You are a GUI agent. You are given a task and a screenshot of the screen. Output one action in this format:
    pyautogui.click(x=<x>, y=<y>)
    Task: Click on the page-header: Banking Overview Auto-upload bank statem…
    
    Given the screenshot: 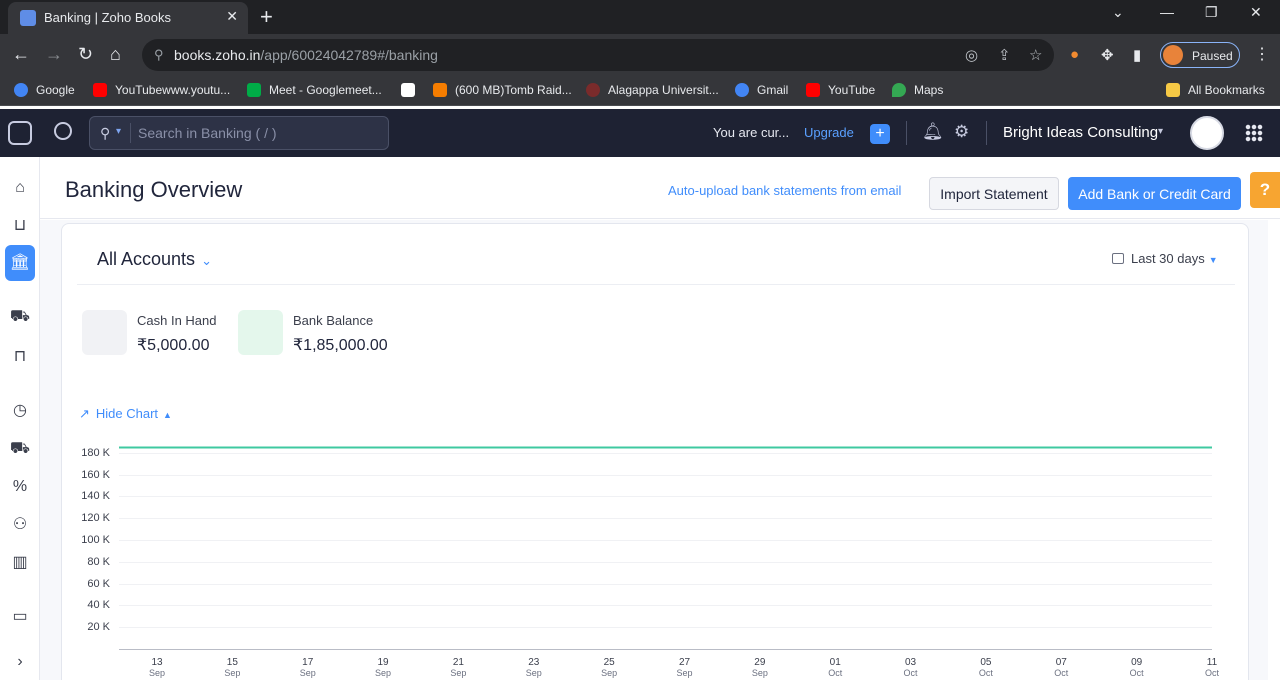 What is the action you would take?
    pyautogui.click(x=660, y=188)
    